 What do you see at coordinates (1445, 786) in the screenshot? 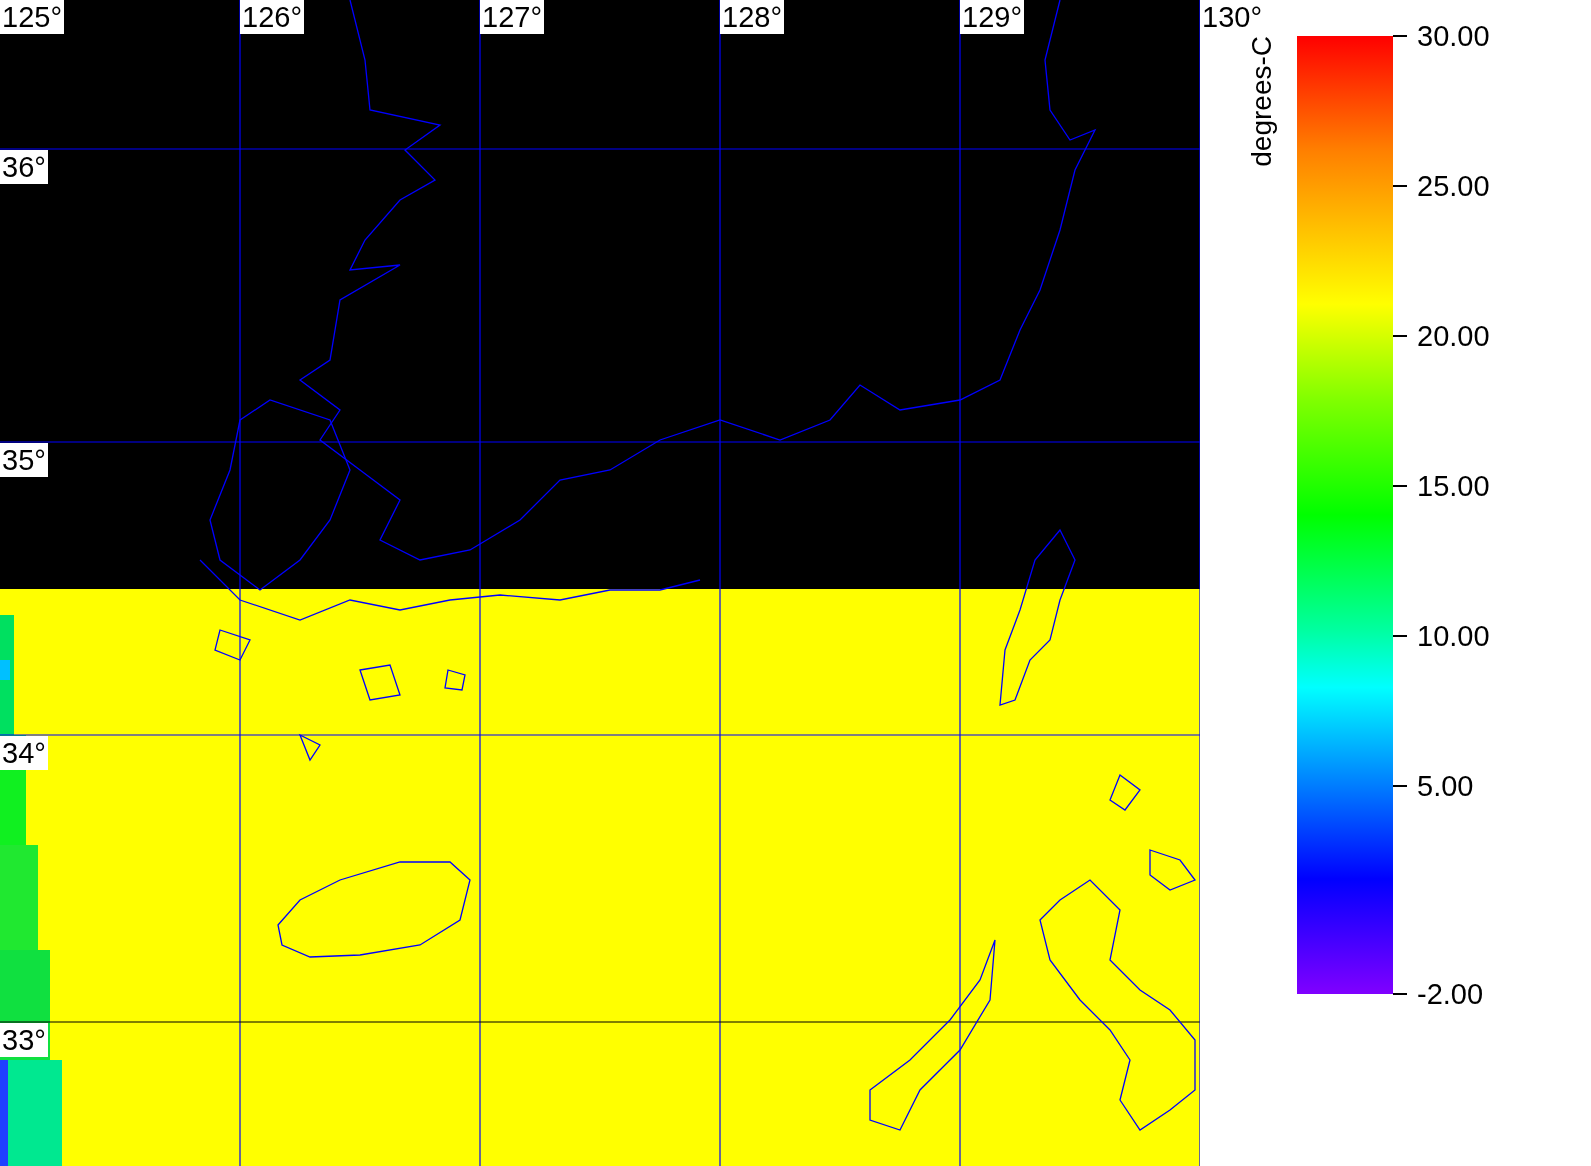
I see `tick-label: 5.00` at bounding box center [1445, 786].